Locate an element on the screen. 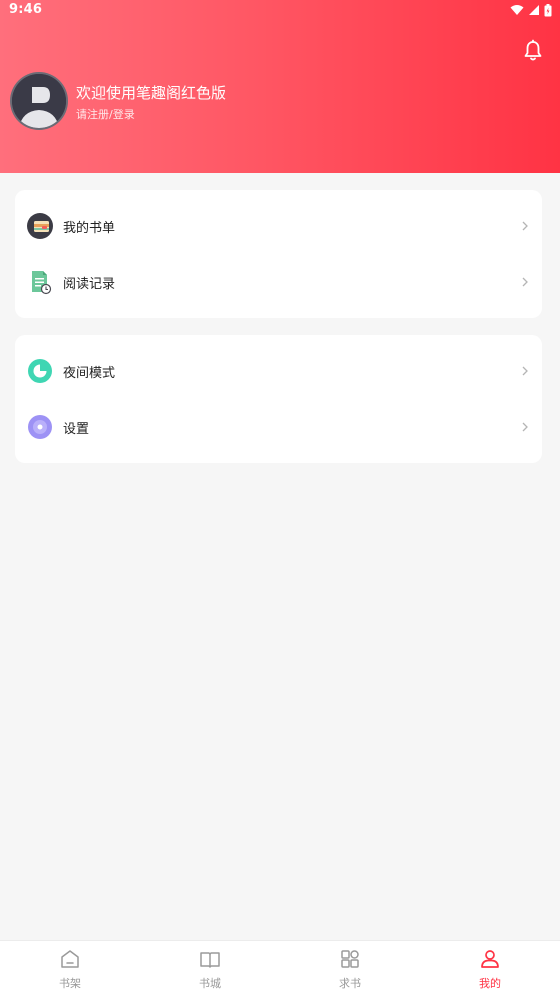  welcome-title: 欢迎使用笔趣阁红色版 is located at coordinates (151, 92).